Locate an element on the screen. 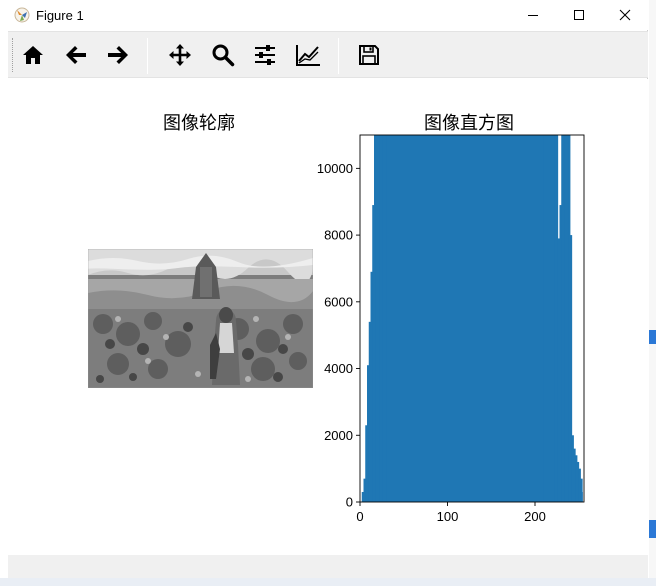 The width and height of the screenshot is (656, 586). left-subplot-title: 图像轮廓 is located at coordinates (199, 123).